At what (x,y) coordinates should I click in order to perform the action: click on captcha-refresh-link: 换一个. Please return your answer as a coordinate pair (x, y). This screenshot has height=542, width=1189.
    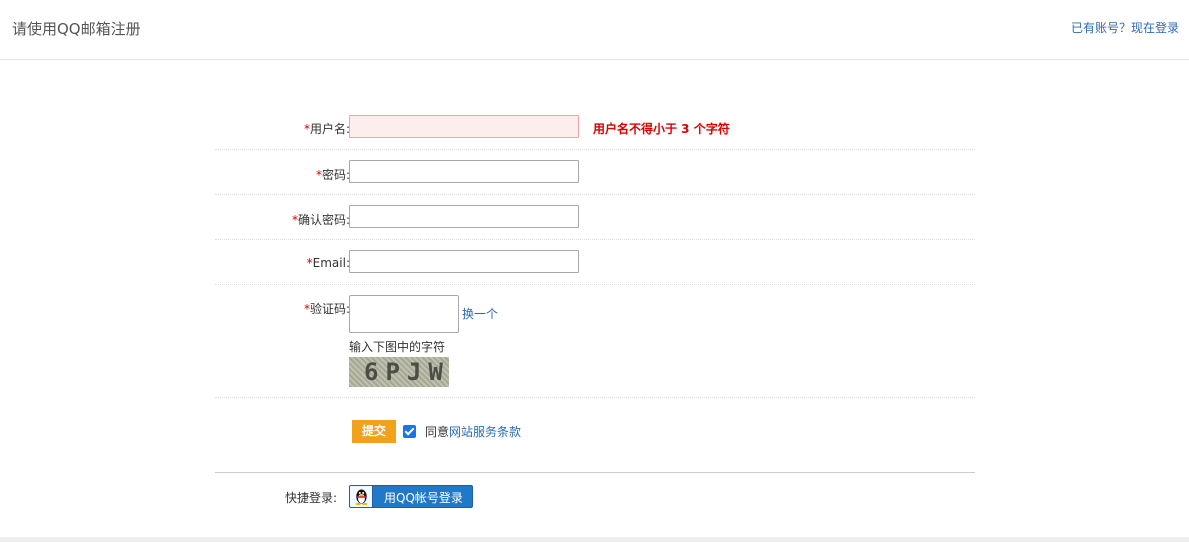
    Looking at the image, I should click on (480, 313).